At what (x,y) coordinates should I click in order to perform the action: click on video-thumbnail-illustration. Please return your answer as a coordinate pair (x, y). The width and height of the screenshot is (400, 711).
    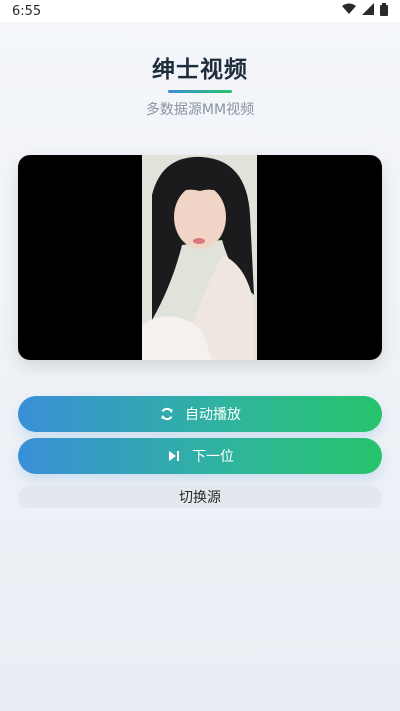
    Looking at the image, I should click on (199, 257).